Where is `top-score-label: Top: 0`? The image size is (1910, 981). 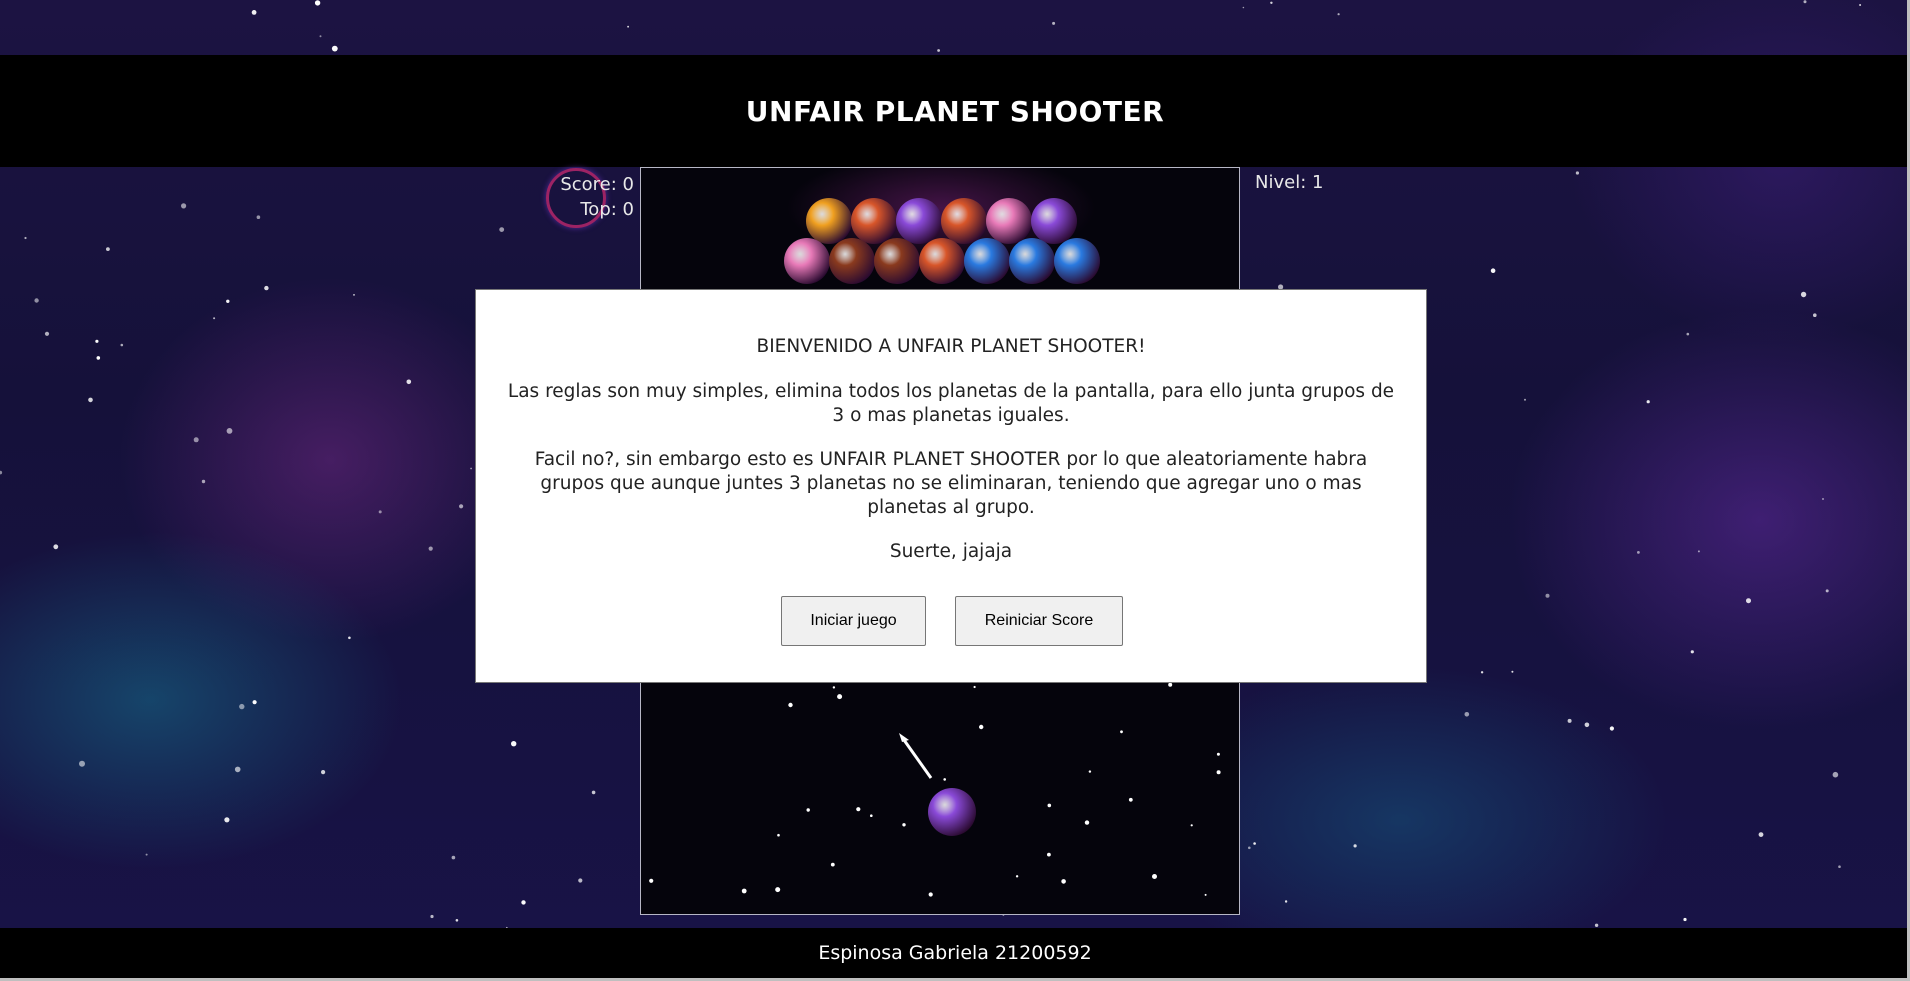
top-score-label: Top: 0 is located at coordinates (607, 209).